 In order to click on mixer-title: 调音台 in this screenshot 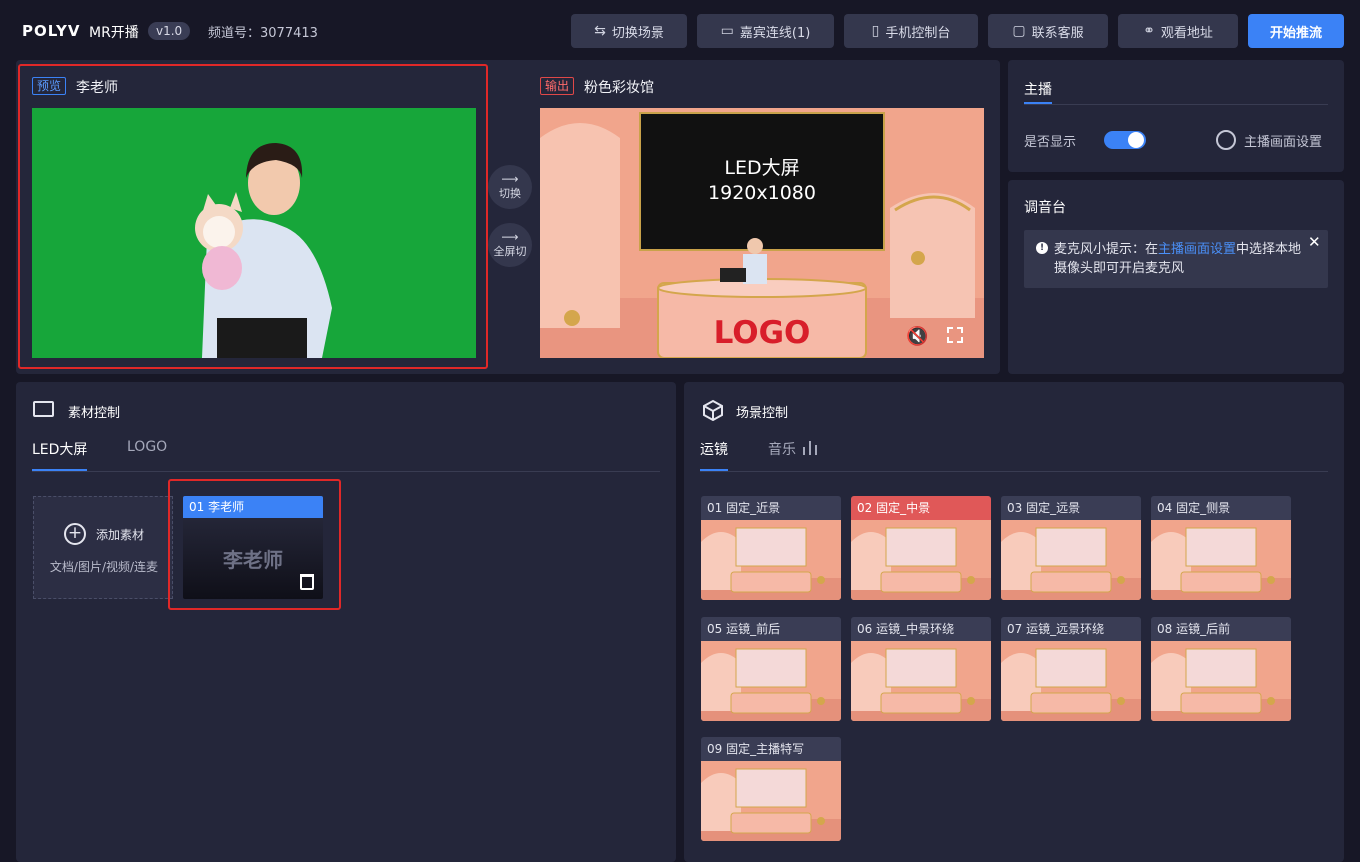, I will do `click(1045, 208)`.